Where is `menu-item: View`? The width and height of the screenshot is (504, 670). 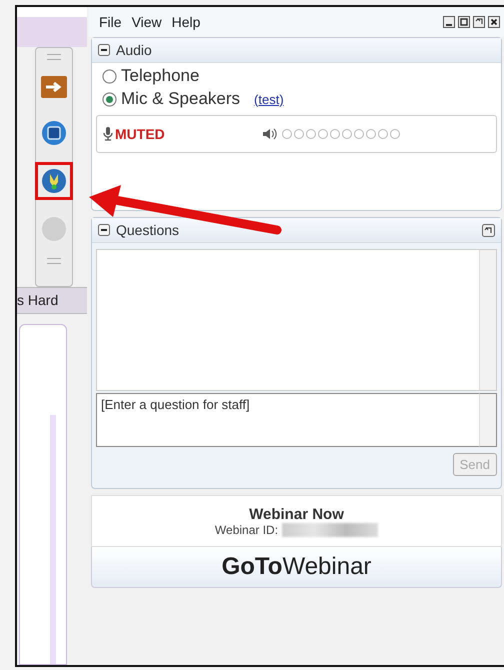
menu-item: View is located at coordinates (147, 22).